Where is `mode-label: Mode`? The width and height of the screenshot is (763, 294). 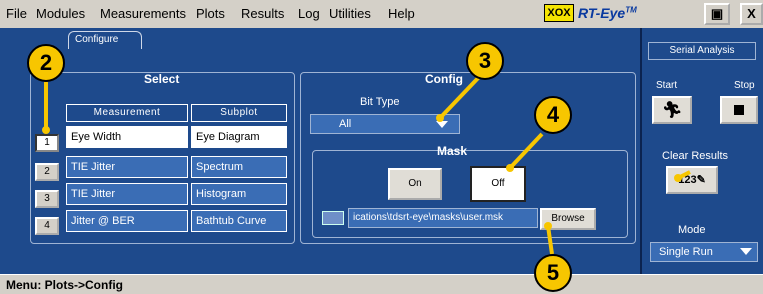 mode-label: Mode is located at coordinates (692, 230).